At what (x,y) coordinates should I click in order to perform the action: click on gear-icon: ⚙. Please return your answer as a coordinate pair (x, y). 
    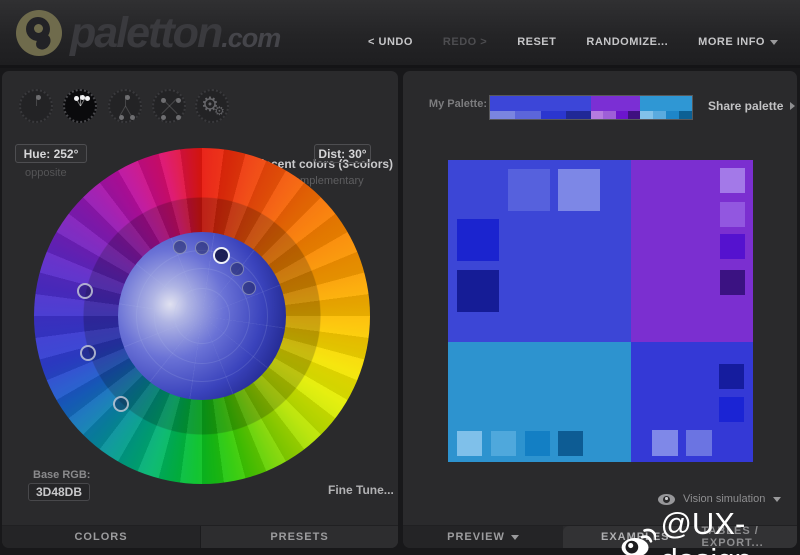
    Looking at the image, I should click on (219, 111).